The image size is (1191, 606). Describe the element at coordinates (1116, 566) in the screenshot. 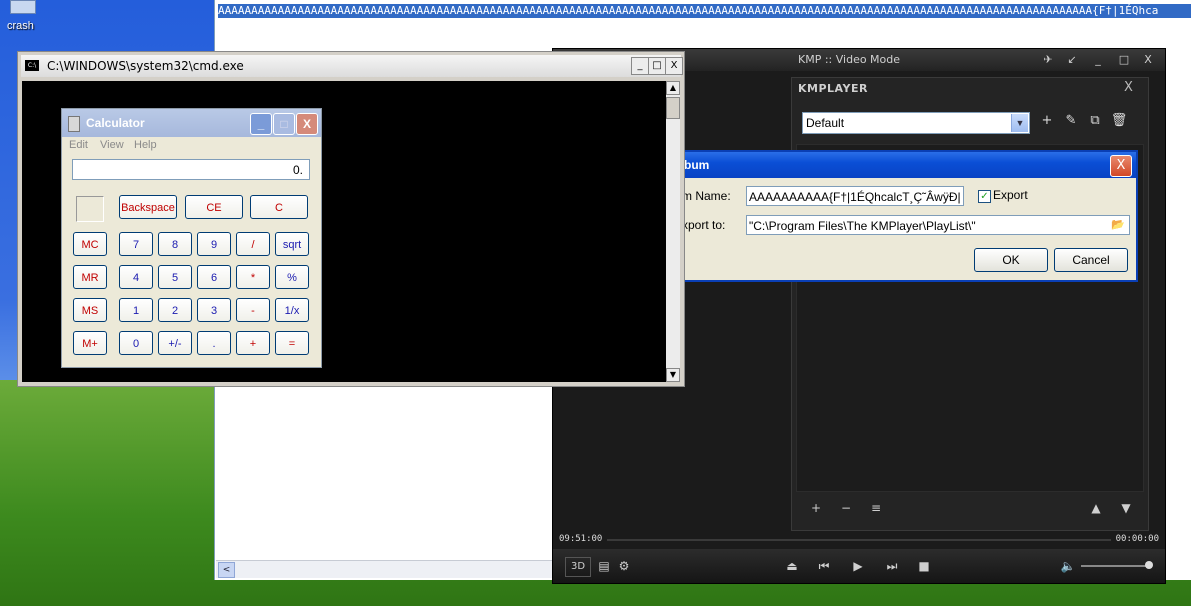

I see `volume-slider` at that location.